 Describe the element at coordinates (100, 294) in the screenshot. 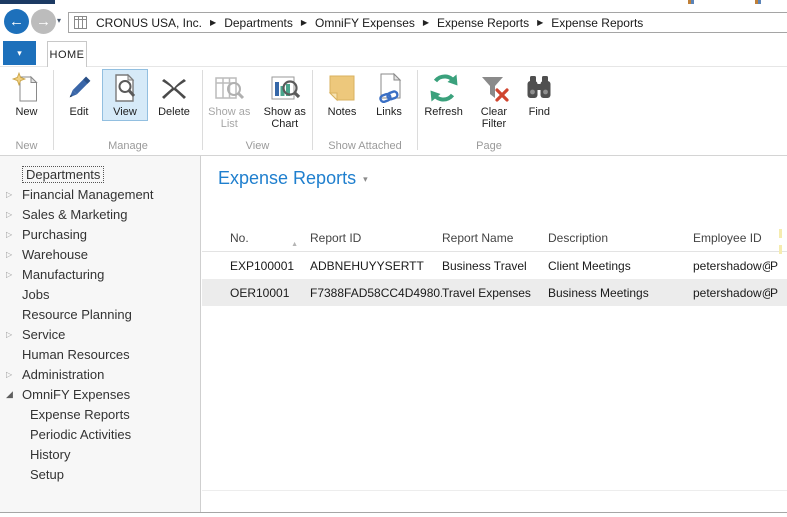

I see `sidebar-item-jobs: Jobs` at that location.